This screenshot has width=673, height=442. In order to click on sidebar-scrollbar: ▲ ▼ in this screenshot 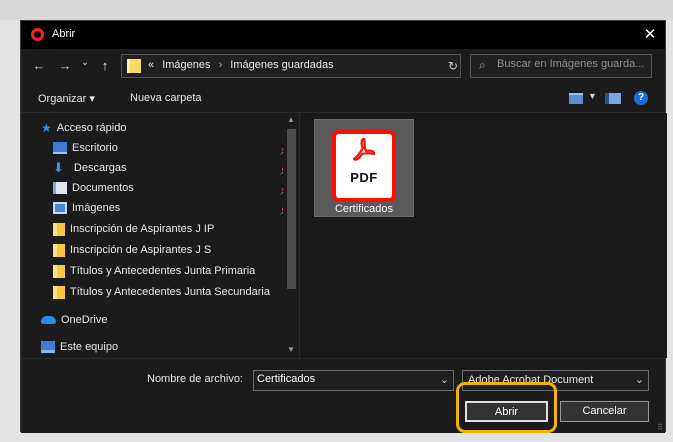, I will do `click(291, 235)`.